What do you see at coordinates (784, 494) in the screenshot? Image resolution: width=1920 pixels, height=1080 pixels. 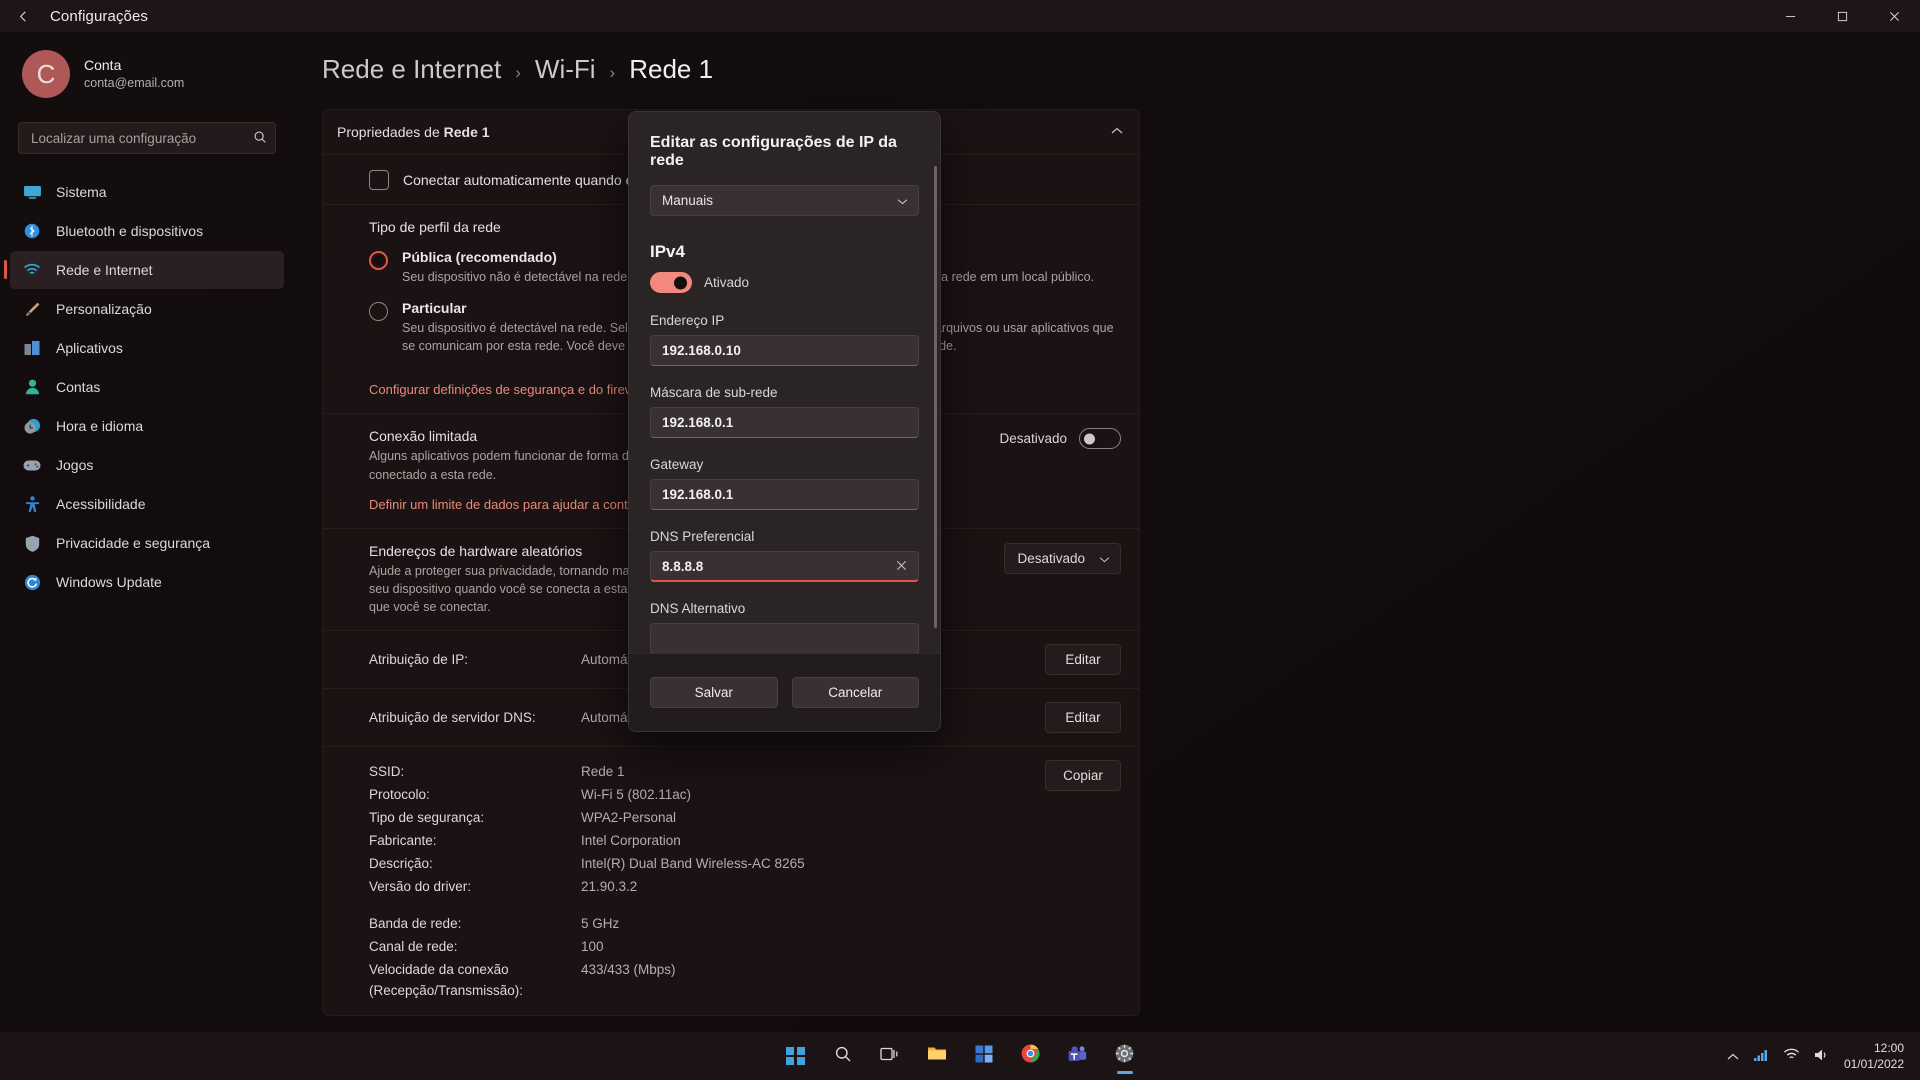 I see `input-gateway: 192.168.0.1` at bounding box center [784, 494].